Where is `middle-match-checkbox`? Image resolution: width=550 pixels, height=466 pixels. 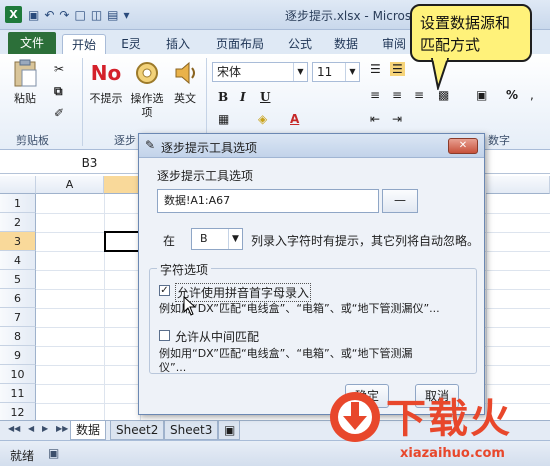
middle-match-checkbox is located at coordinates (164, 335).